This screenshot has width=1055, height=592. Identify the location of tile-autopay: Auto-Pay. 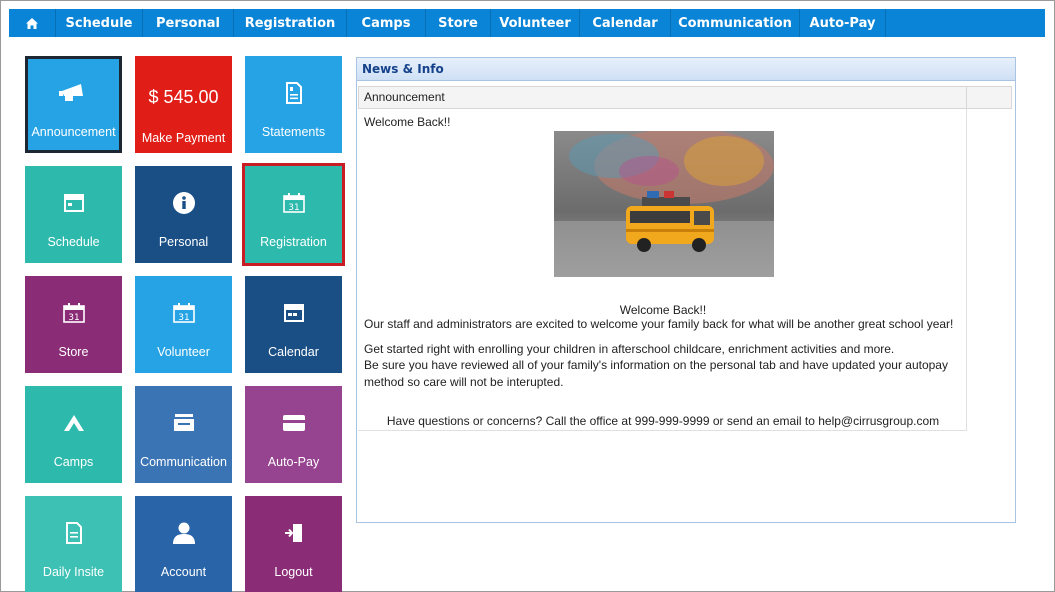
(293, 434).